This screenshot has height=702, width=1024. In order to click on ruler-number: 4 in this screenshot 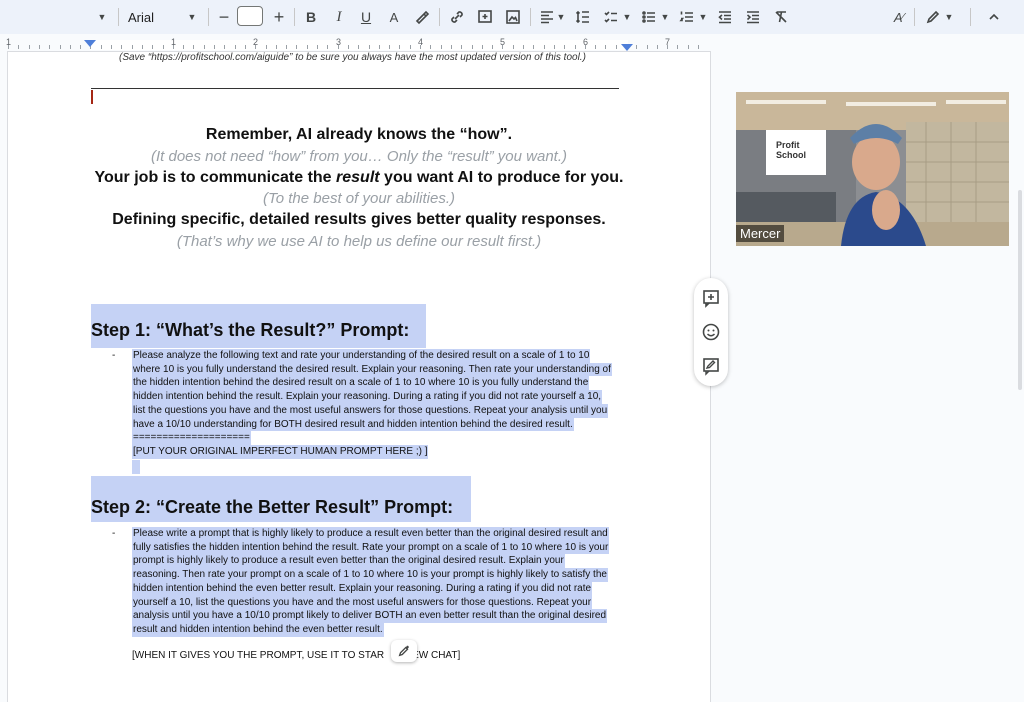, I will do `click(421, 42)`.